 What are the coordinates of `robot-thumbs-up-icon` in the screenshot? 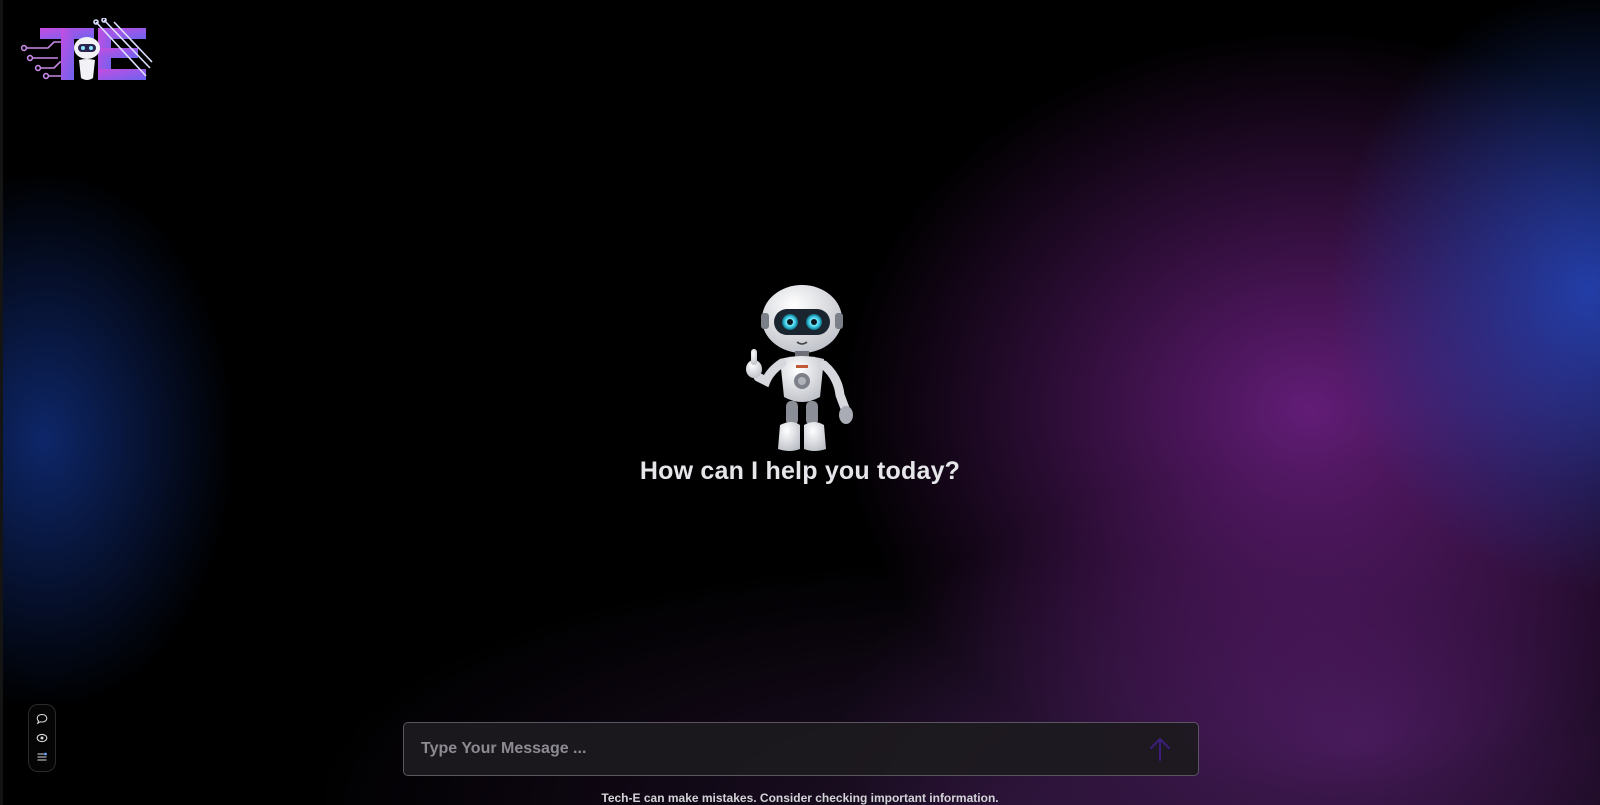 It's located at (799, 368).